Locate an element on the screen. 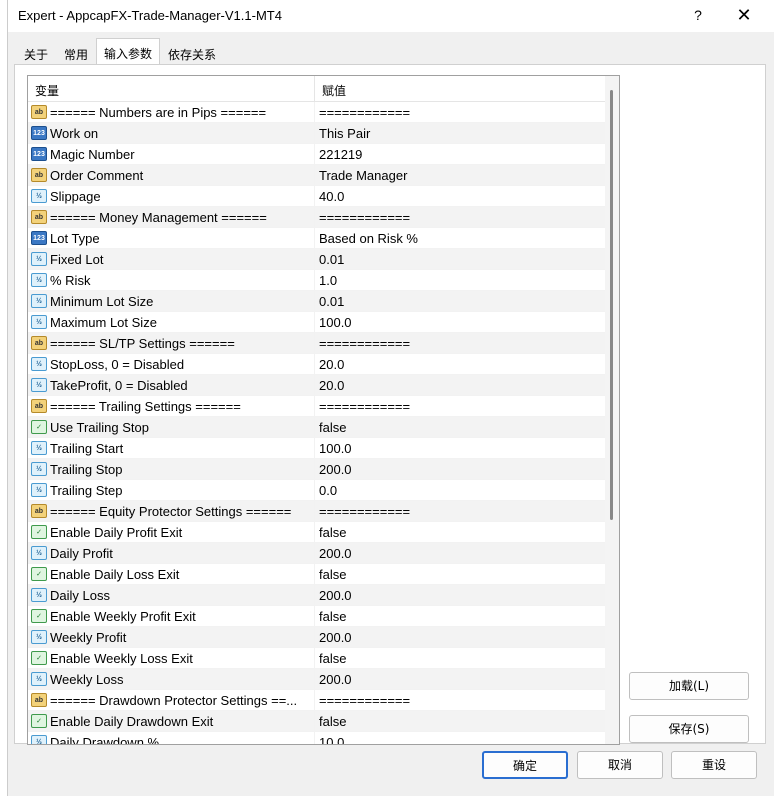 The width and height of the screenshot is (774, 796). param-name-cell: ✓ Enable Weekly Profit Exit is located at coordinates (171, 616).